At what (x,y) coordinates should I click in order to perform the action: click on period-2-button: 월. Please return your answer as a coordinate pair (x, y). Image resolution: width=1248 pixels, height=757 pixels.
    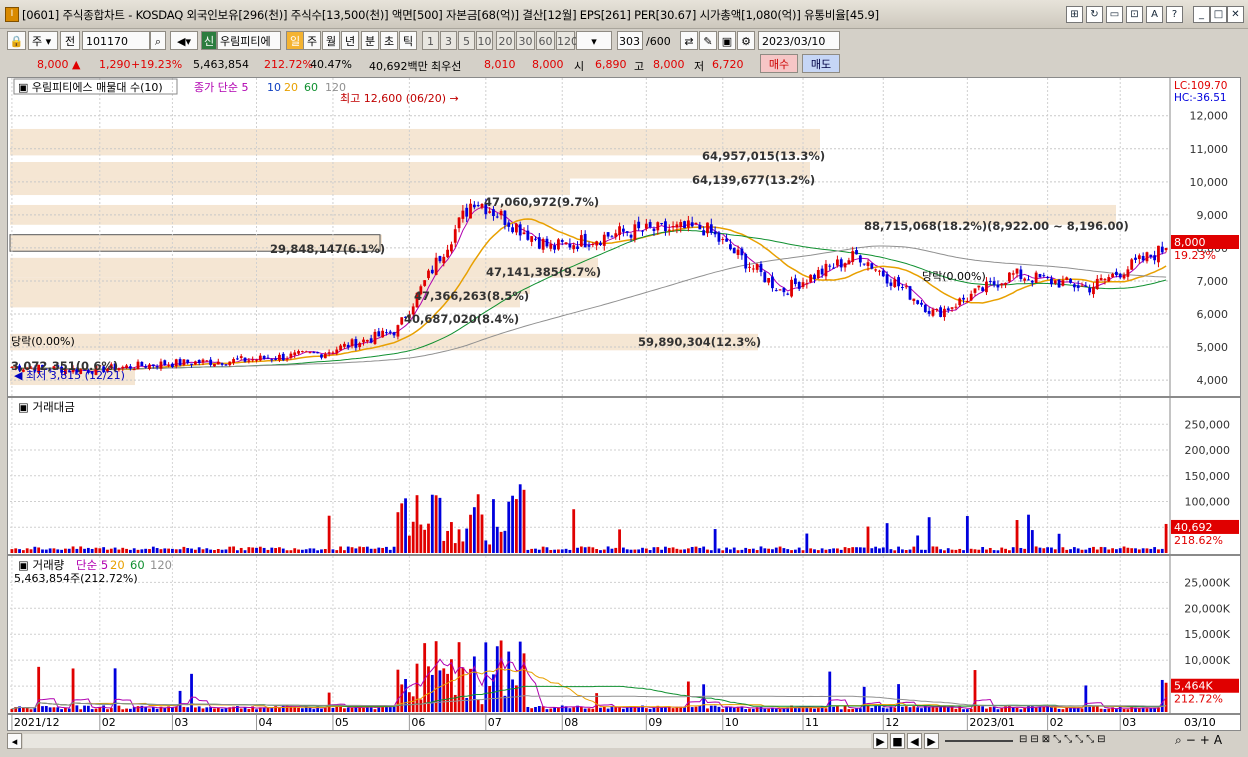
    Looking at the image, I should click on (331, 40).